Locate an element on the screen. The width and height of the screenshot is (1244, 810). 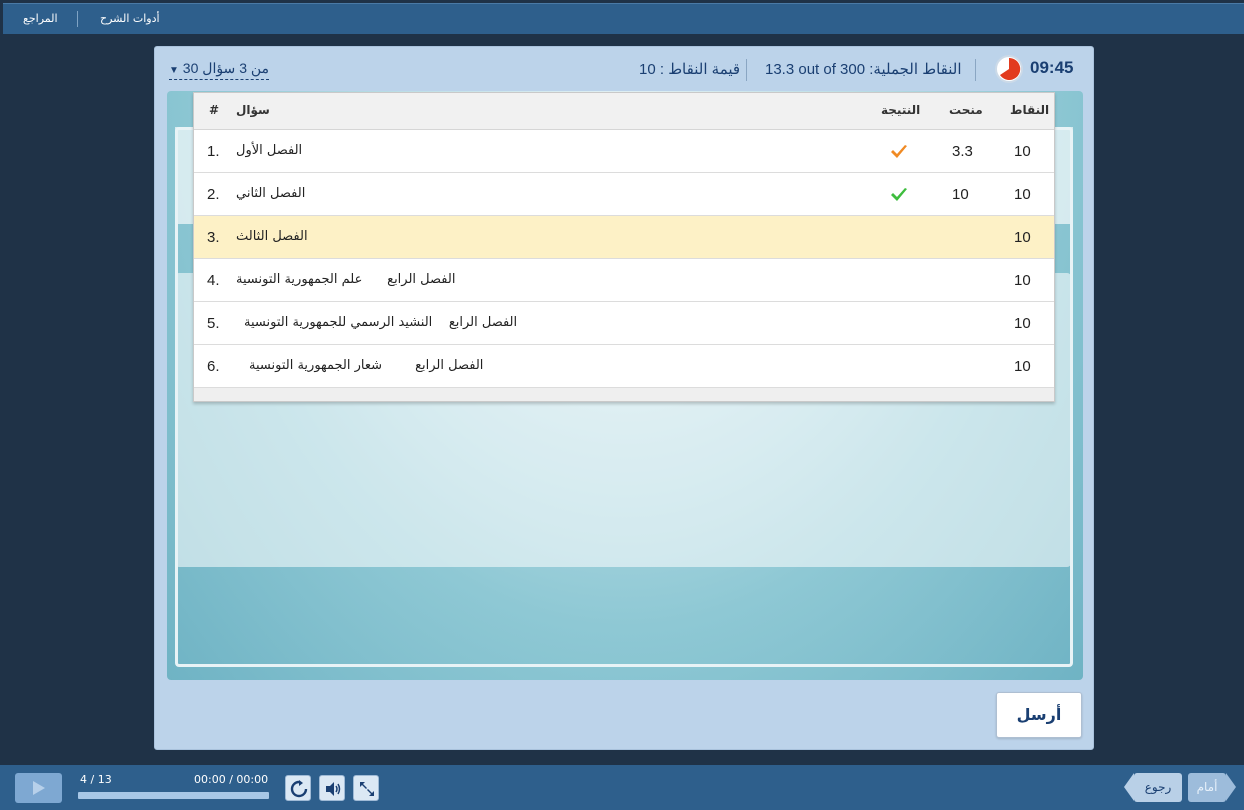
row-number: 4. is located at coordinates (213, 280).